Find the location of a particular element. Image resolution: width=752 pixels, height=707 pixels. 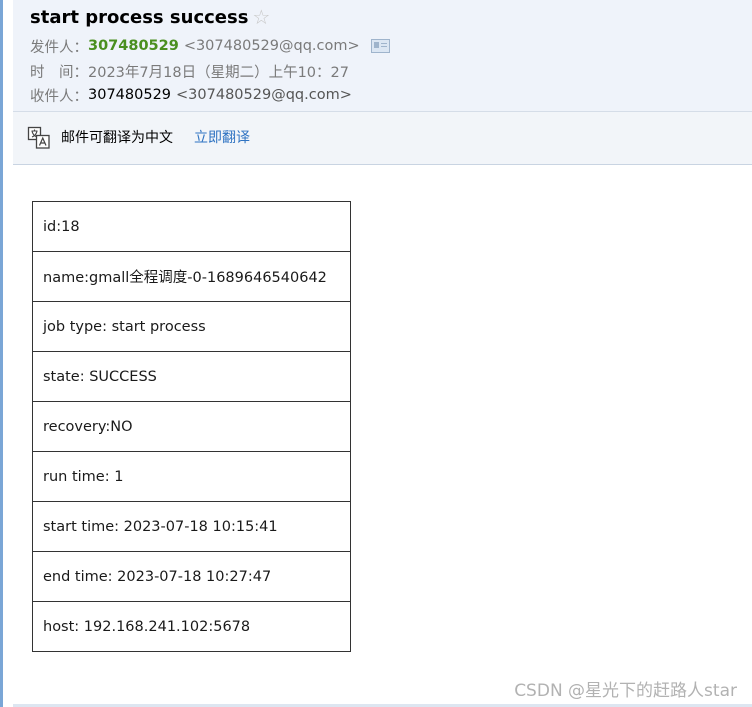

table-row: run time: 1 is located at coordinates (191, 476).